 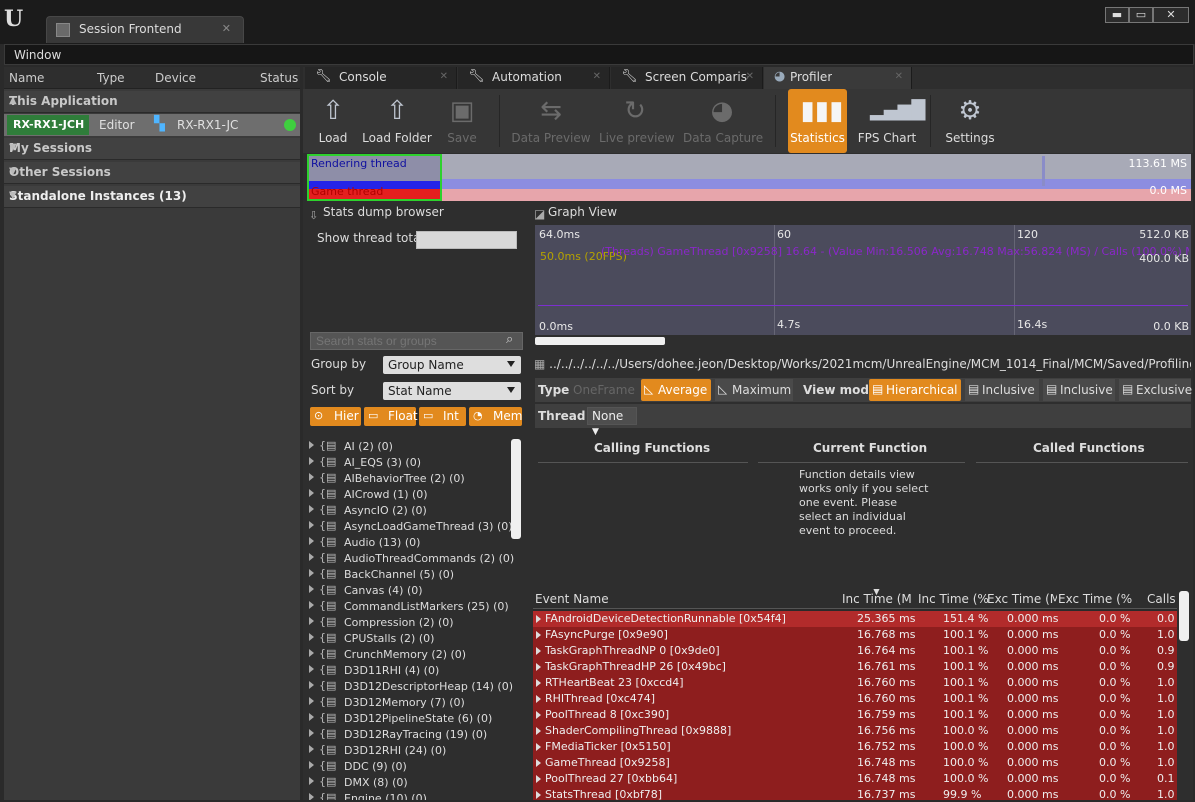 I want to click on col-event-name: Event Name, so click(x=685, y=599).